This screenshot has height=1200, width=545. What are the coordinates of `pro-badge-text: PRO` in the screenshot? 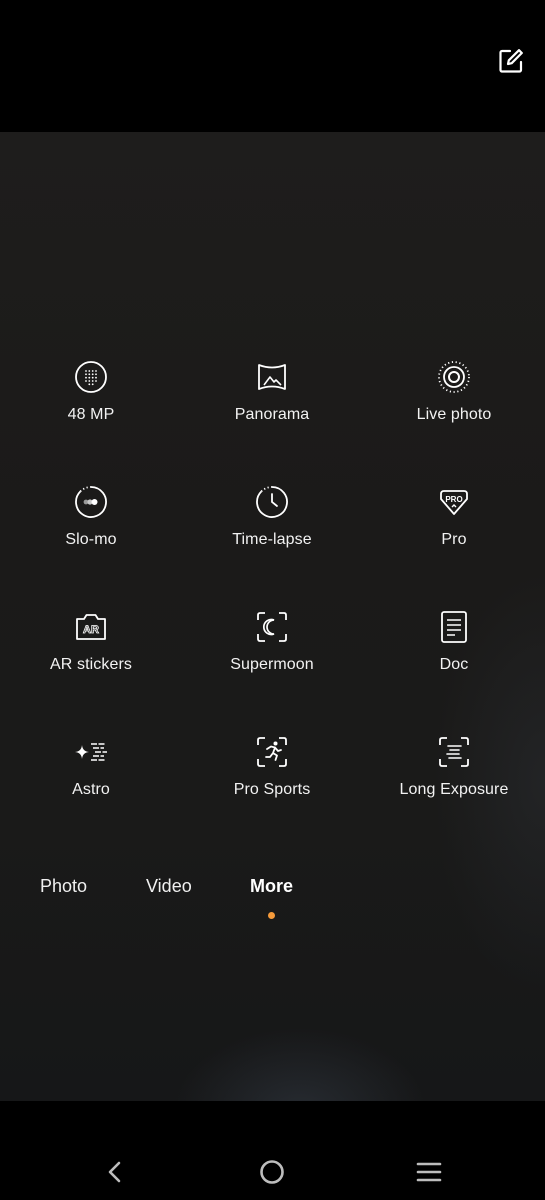 It's located at (453, 499).